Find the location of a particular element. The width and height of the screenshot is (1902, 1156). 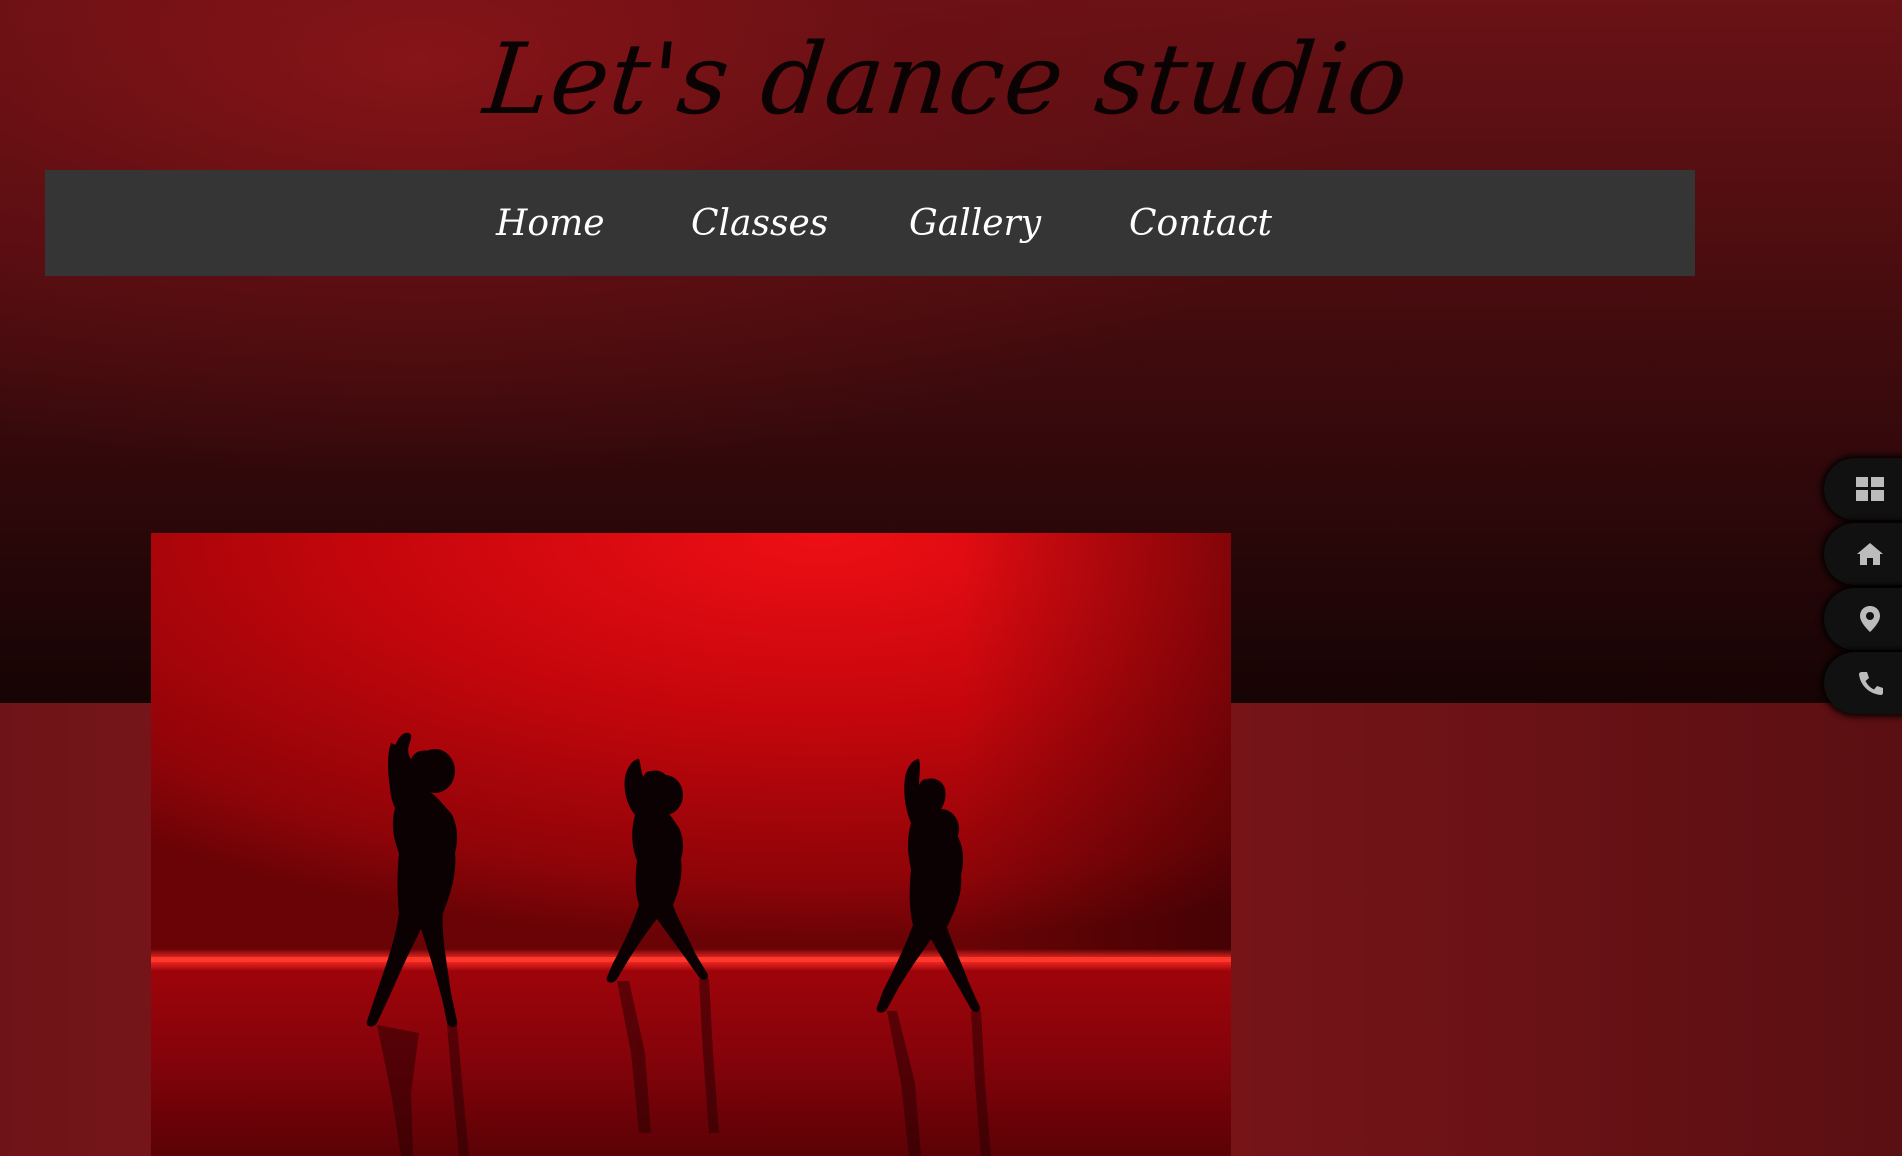

nav-links: Home Classes Gallery Contact is located at coordinates (884, 223).